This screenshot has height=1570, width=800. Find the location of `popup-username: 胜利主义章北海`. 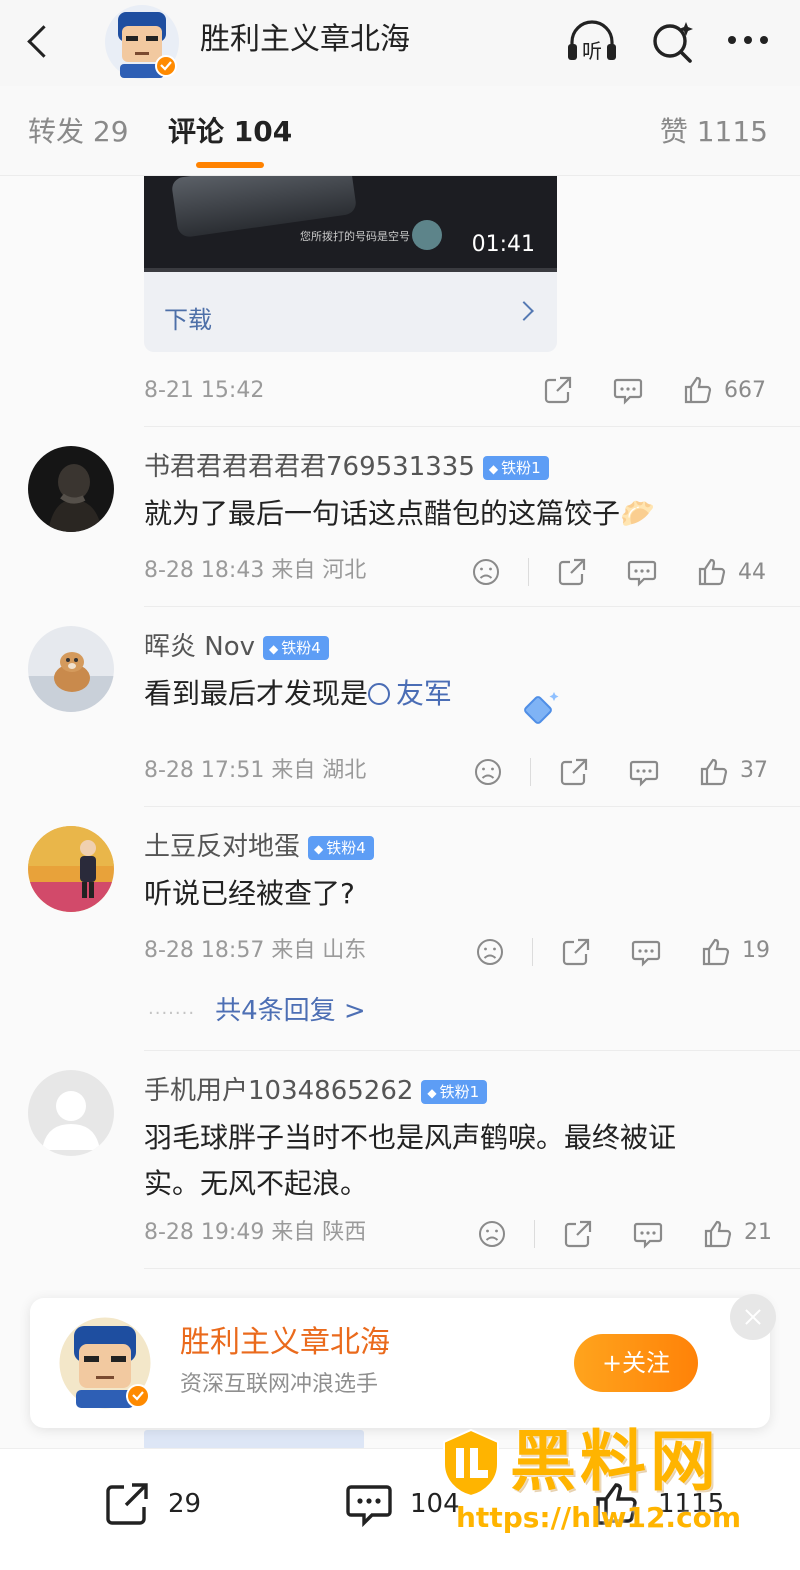

popup-username: 胜利主义章北海 is located at coordinates (285, 1343).